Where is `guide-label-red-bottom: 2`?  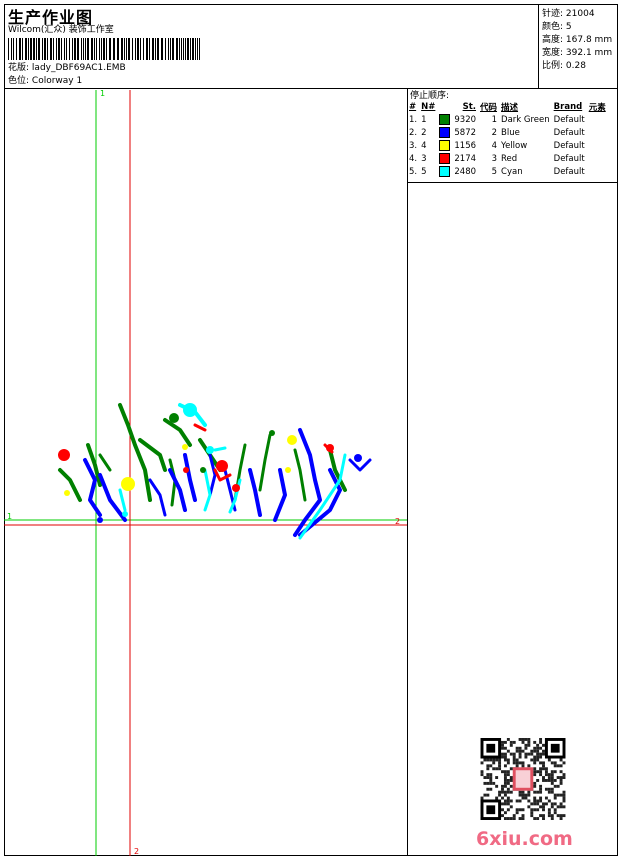 guide-label-red-bottom: 2 is located at coordinates (137, 851).